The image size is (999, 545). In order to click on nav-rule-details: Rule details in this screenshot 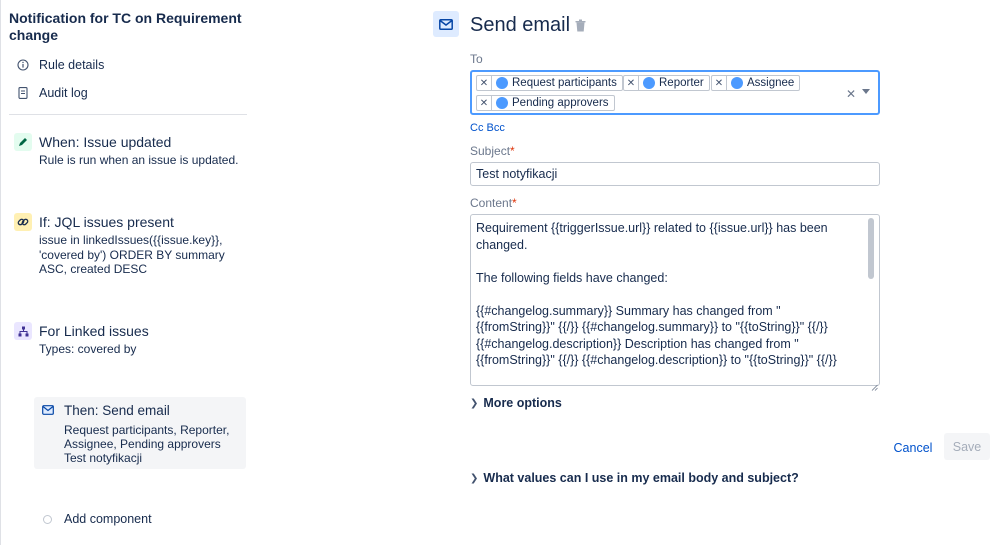, I will do `click(60, 65)`.